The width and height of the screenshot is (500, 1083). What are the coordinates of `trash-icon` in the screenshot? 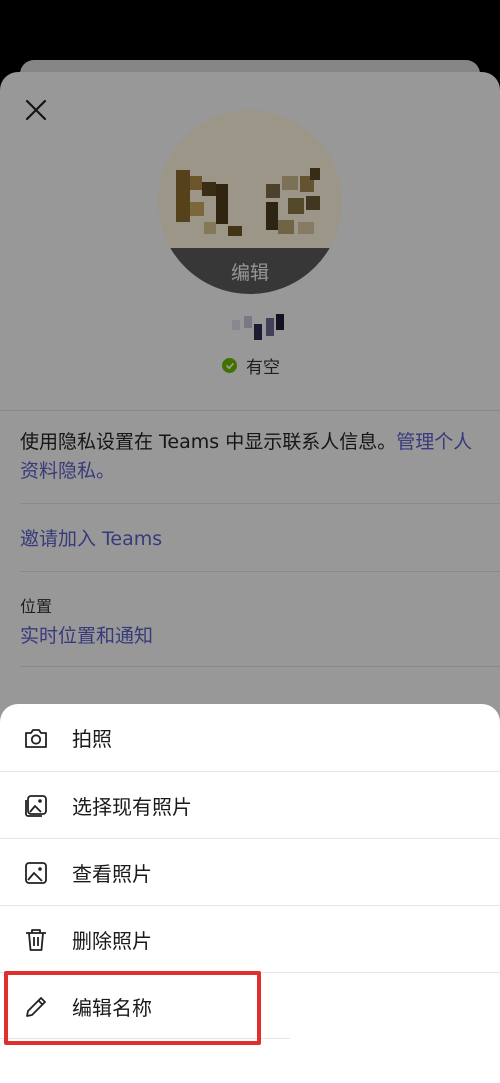 It's located at (36, 940).